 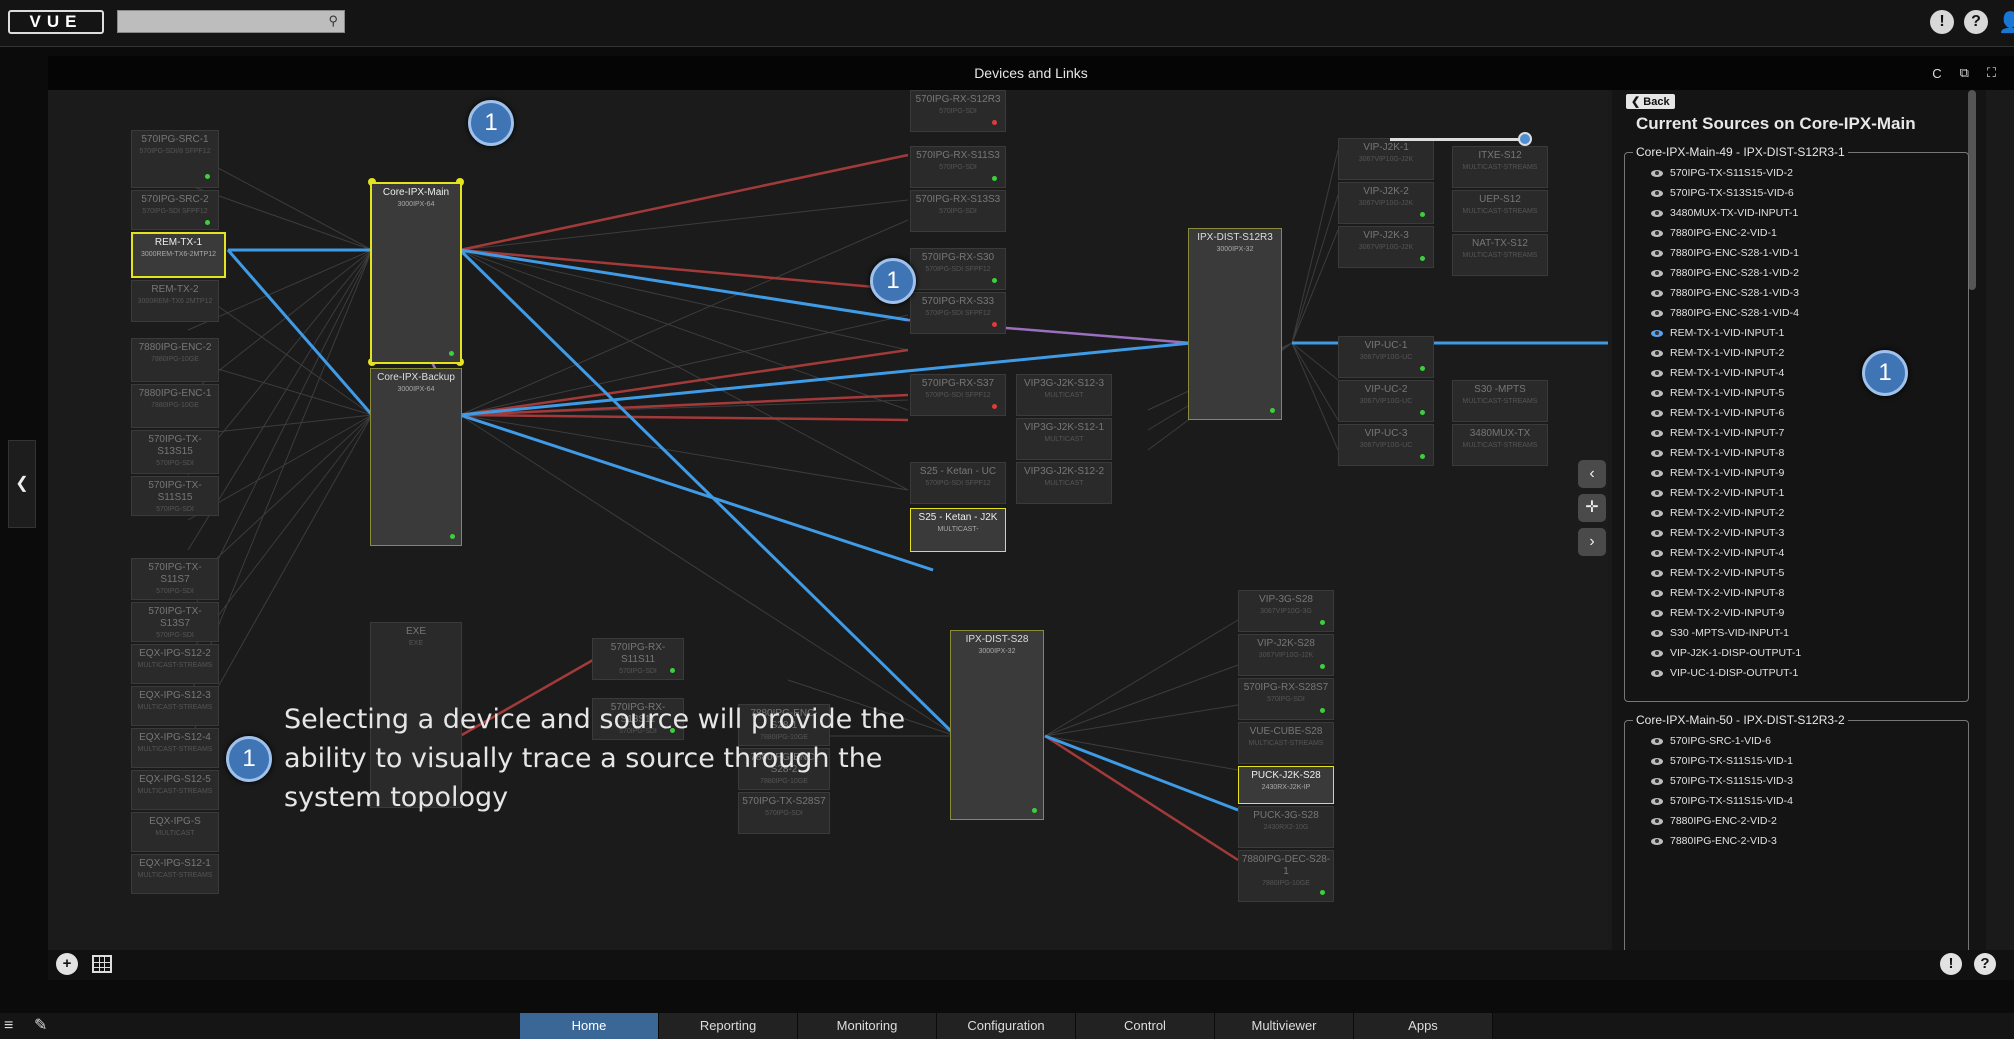 I want to click on menu-icon: ≡, so click(x=8, y=1026).